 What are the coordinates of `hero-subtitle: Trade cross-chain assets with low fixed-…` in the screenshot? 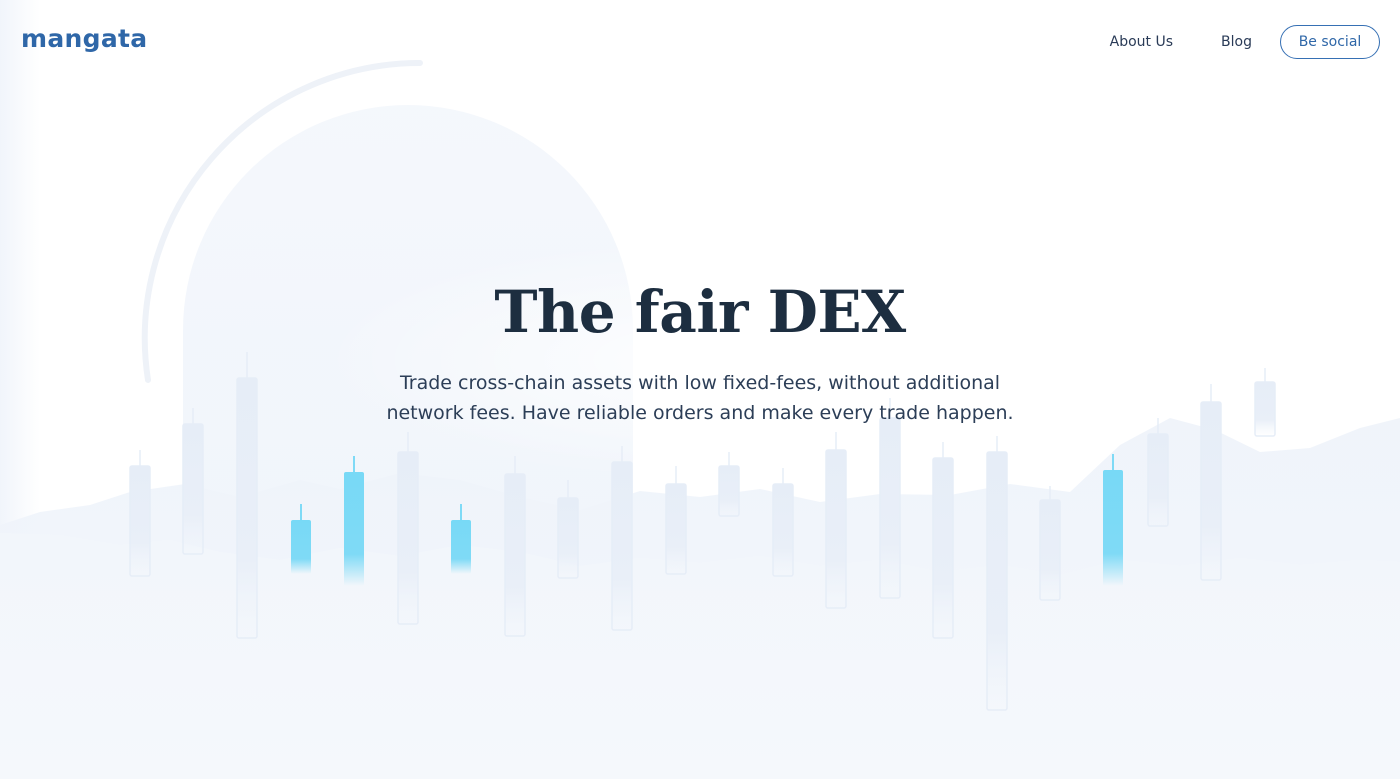 It's located at (700, 398).